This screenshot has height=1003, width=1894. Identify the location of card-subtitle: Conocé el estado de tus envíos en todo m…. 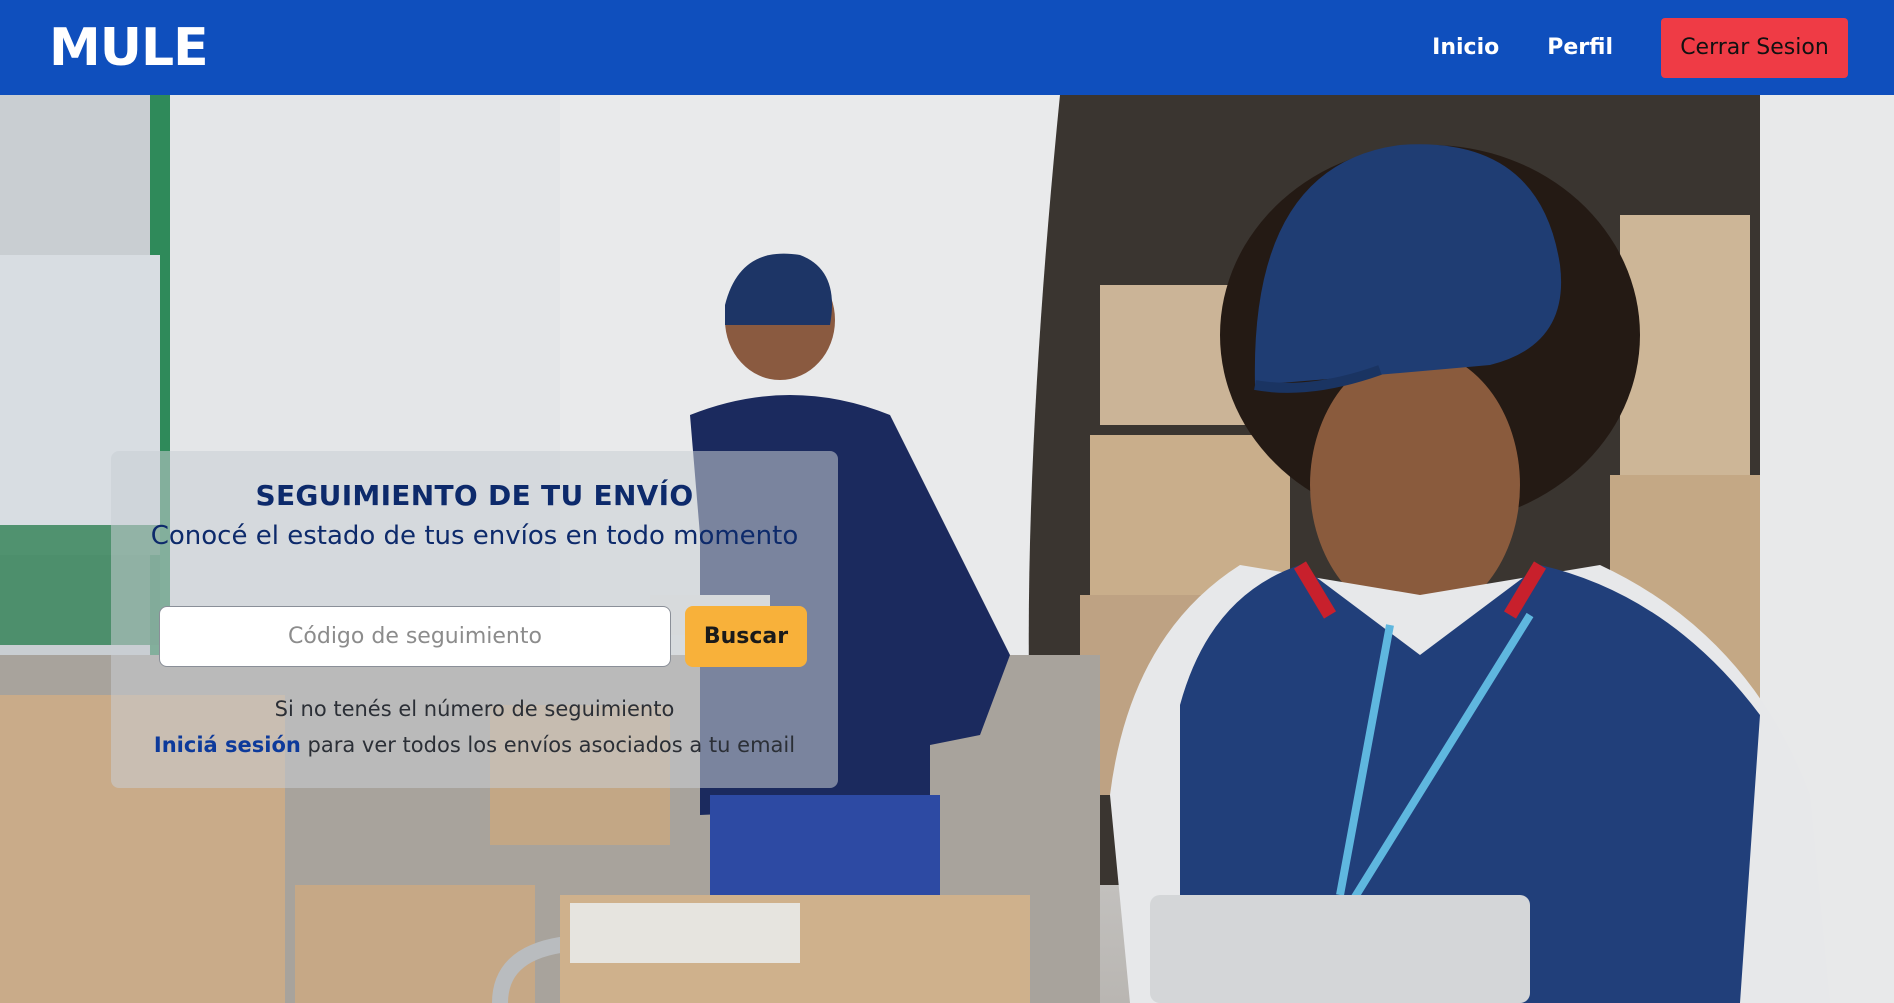
(474, 536).